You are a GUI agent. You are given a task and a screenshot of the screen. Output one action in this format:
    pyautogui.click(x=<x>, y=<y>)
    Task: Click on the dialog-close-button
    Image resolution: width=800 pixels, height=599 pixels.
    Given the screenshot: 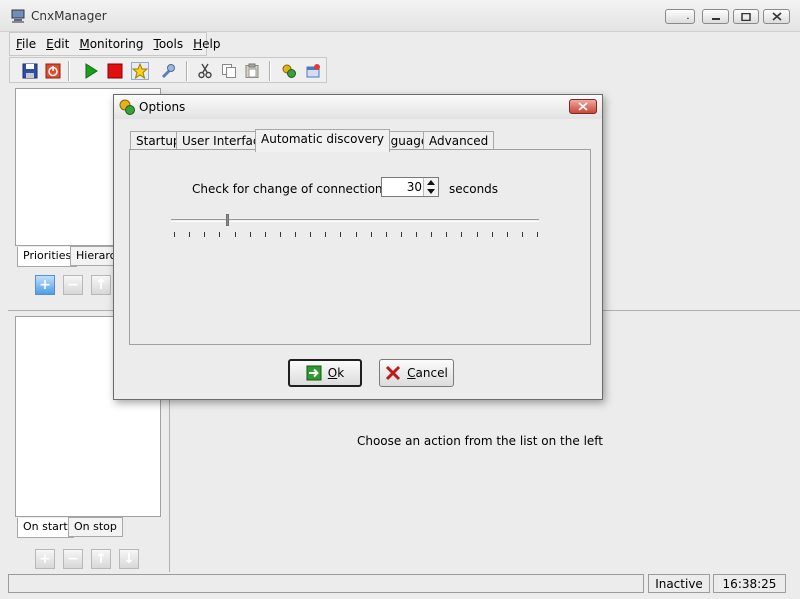 What is the action you would take?
    pyautogui.click(x=583, y=106)
    